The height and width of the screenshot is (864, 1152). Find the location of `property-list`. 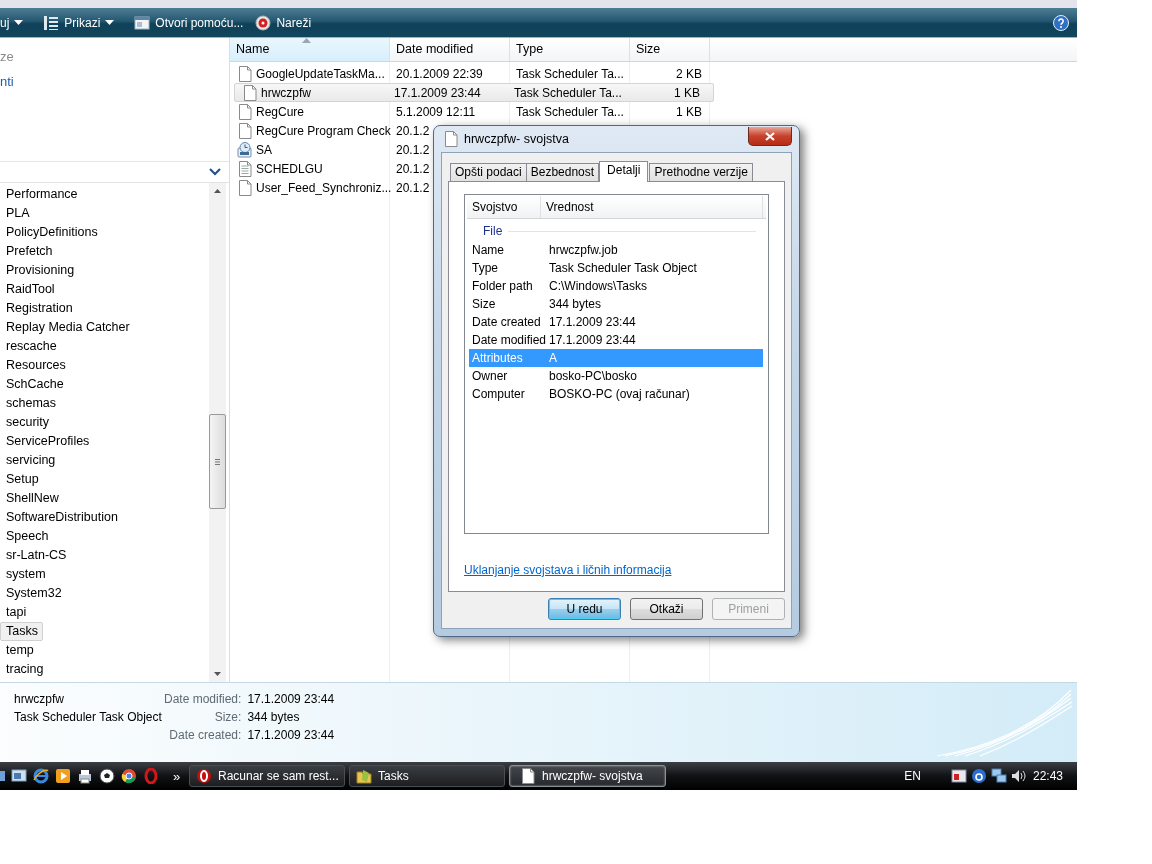

property-list is located at coordinates (616, 364).